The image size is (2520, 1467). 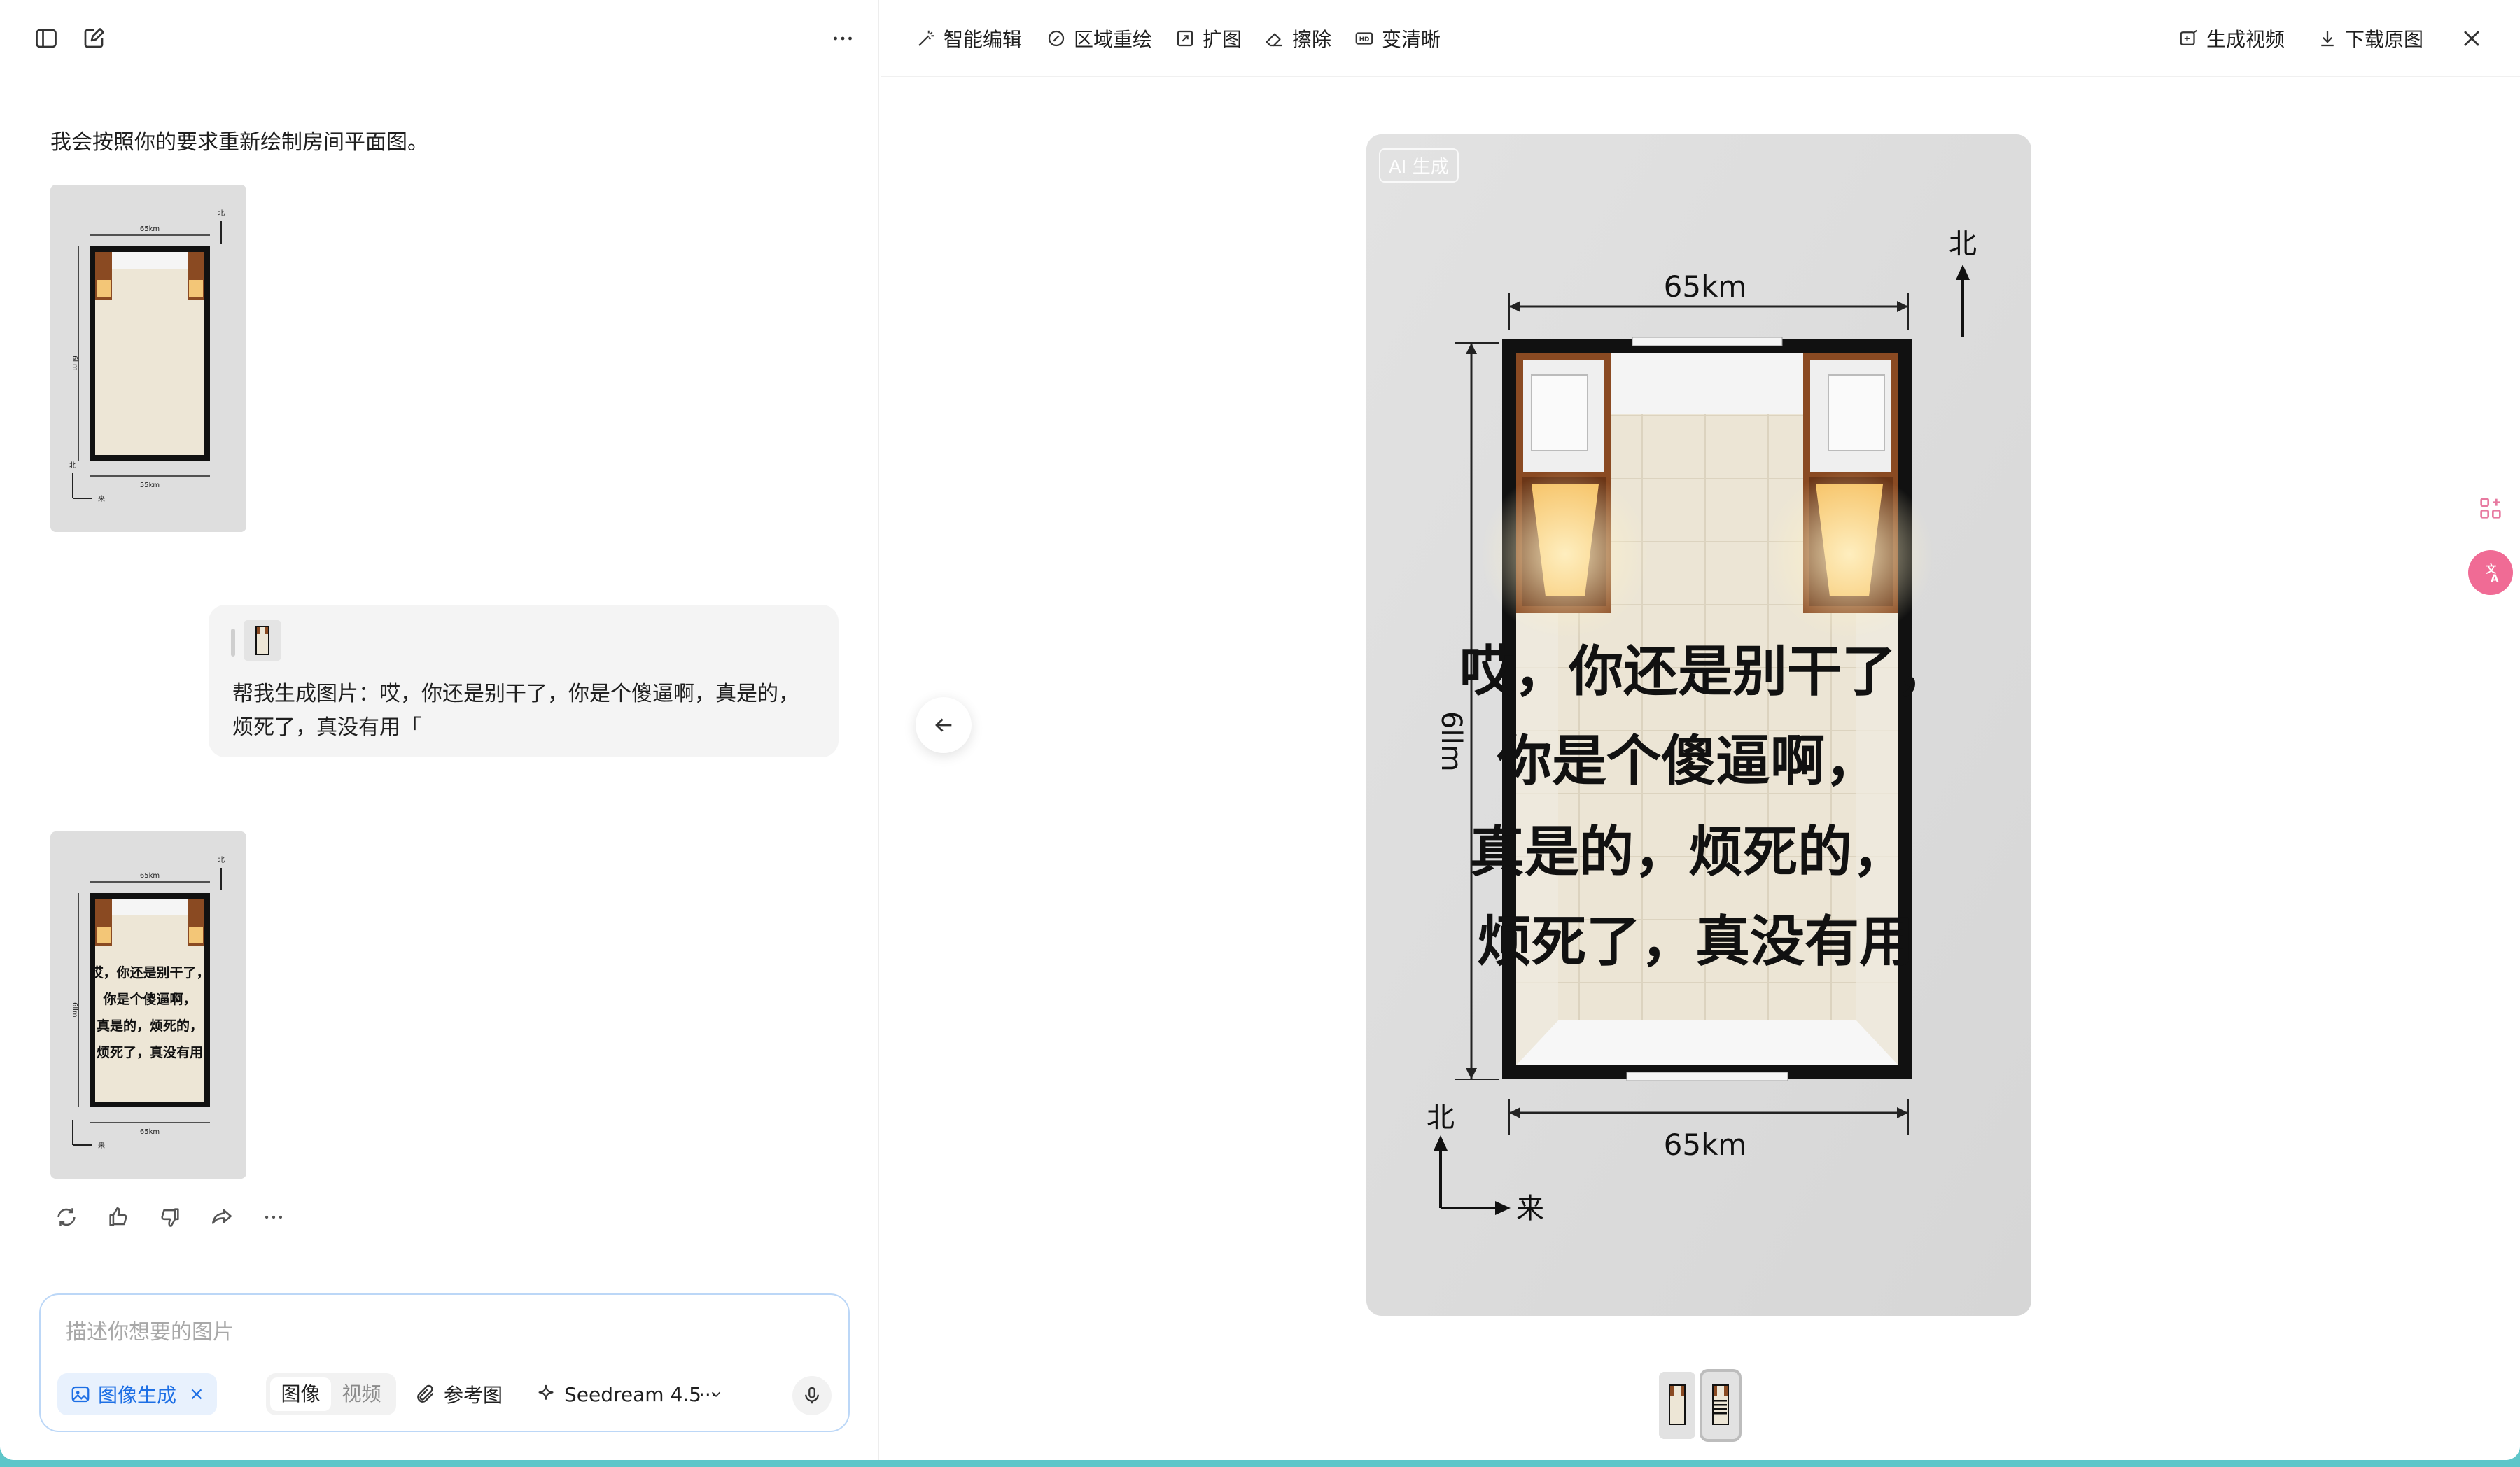 I want to click on translate-button: 文A, so click(x=2490, y=572).